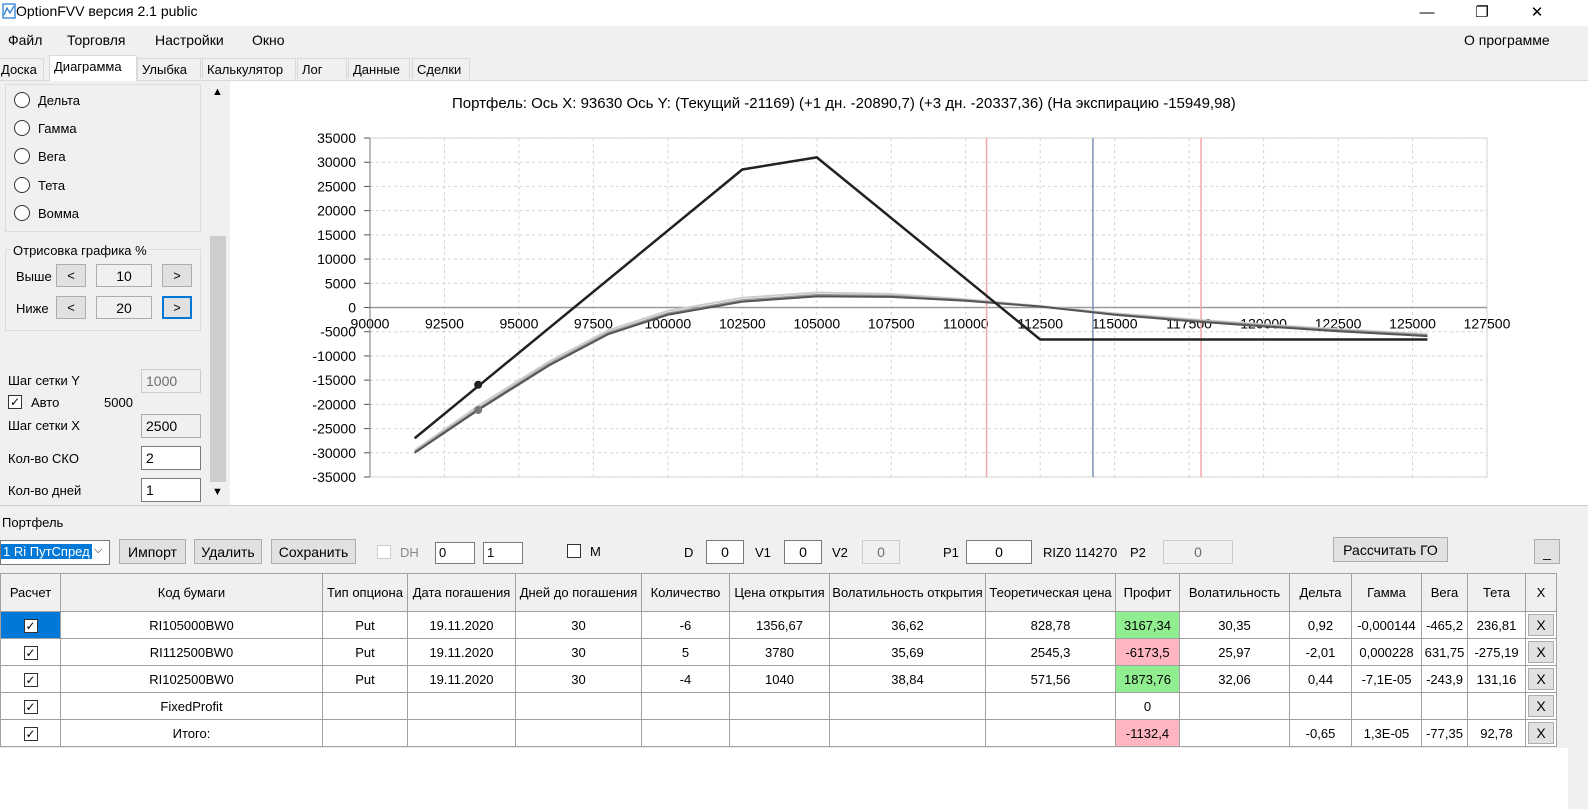 The image size is (1588, 809). What do you see at coordinates (742, 324) in the screenshot?
I see `x-tick-label: 102500` at bounding box center [742, 324].